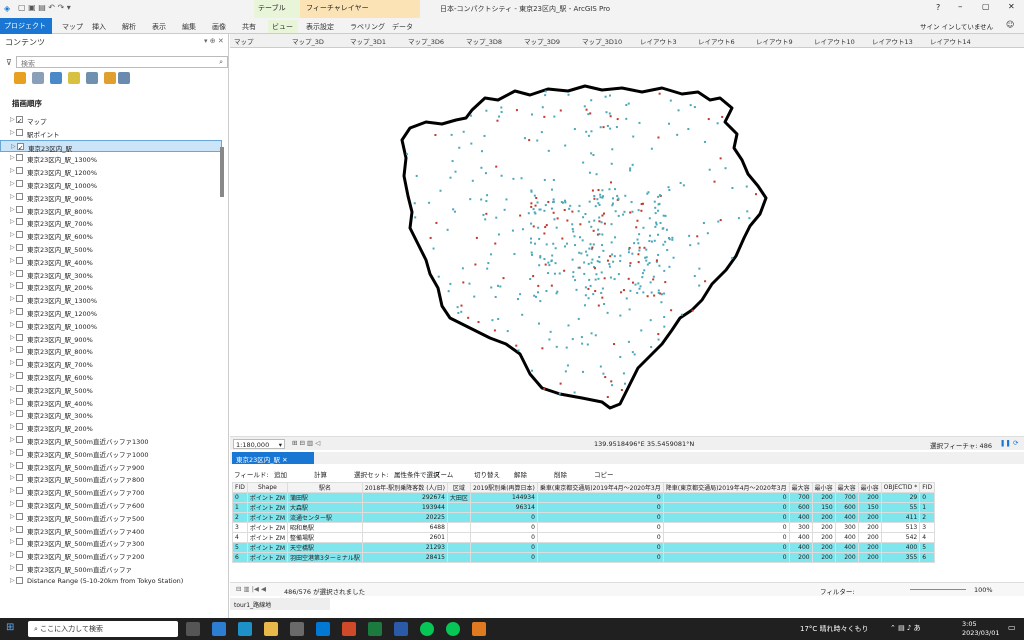 The height and width of the screenshot is (640, 1024). What do you see at coordinates (10, 627) in the screenshot?
I see `start-button: ⊞` at bounding box center [10, 627].